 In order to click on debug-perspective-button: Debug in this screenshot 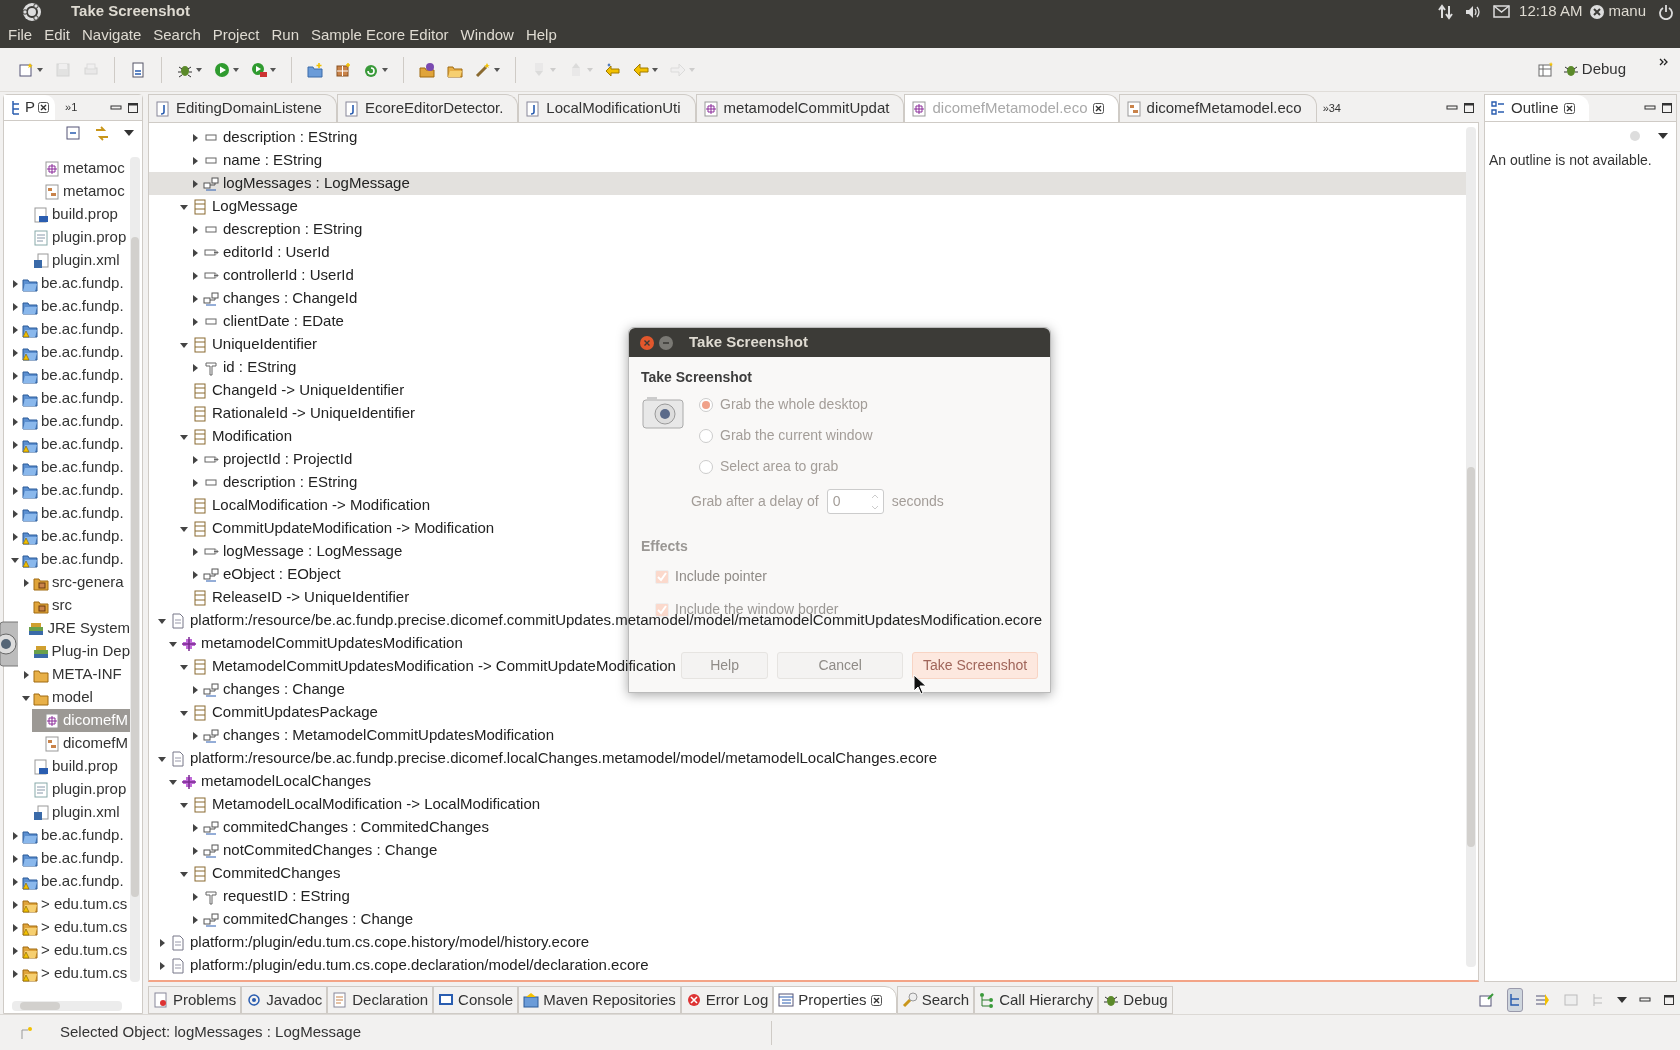, I will do `click(1594, 69)`.